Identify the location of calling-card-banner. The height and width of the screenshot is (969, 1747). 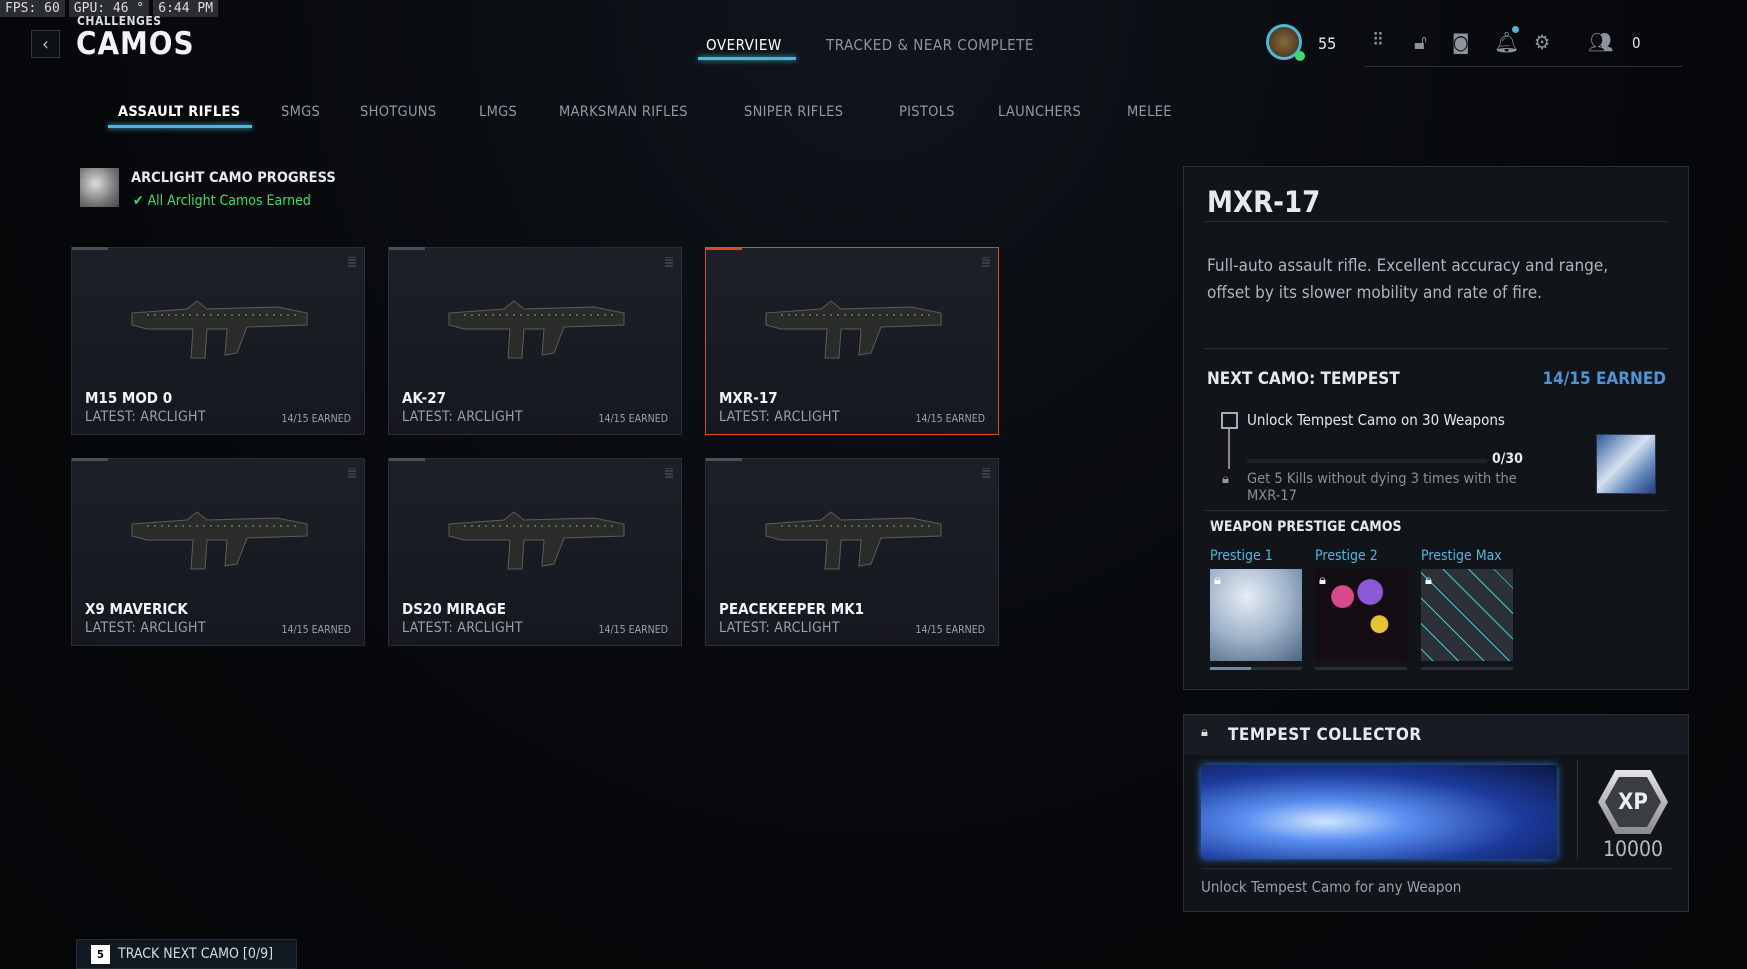
(1379, 812).